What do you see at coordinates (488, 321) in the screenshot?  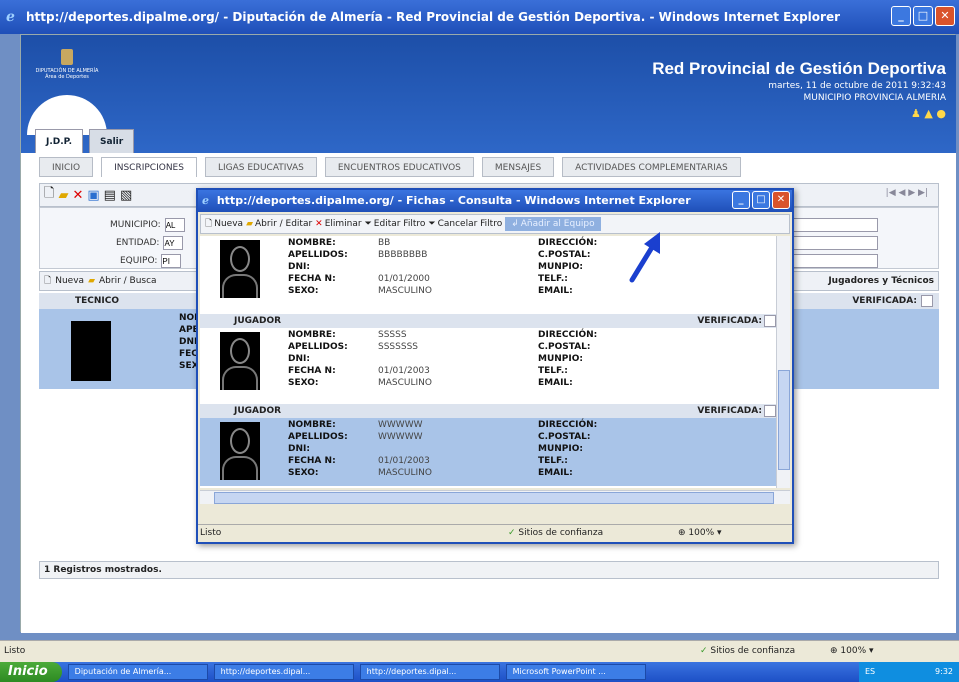 I see `record-header: JUGADOR VERIFICADA:` at bounding box center [488, 321].